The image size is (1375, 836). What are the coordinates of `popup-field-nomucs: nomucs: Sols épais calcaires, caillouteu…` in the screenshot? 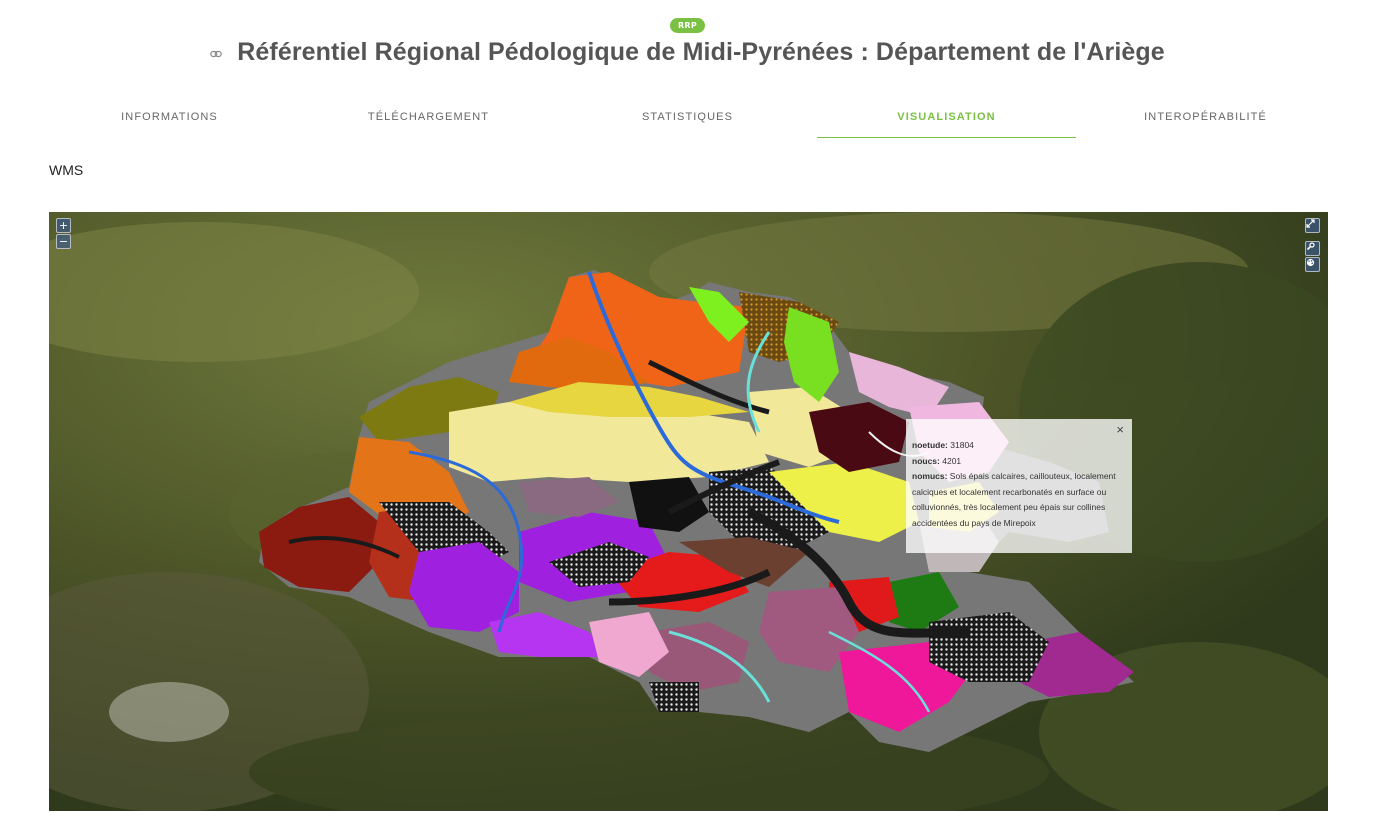 It's located at (1014, 499).